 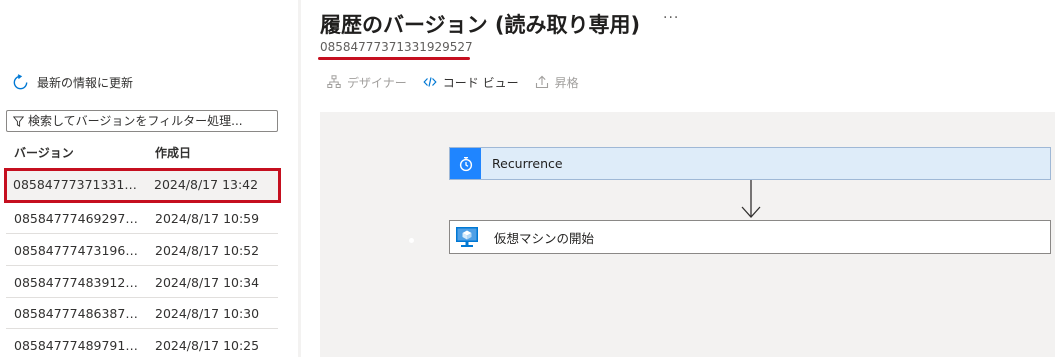 I want to click on start-vm-step-title: 仮想マシンの開始, so click(x=544, y=238).